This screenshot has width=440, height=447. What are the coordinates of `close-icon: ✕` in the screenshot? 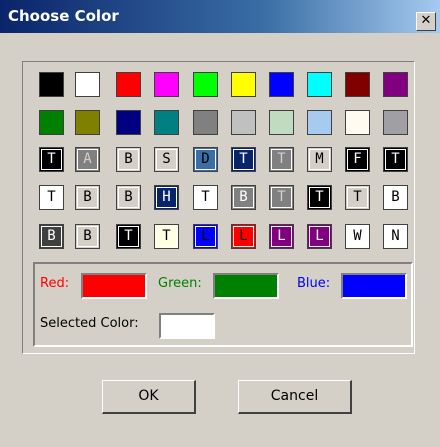 It's located at (426, 20).